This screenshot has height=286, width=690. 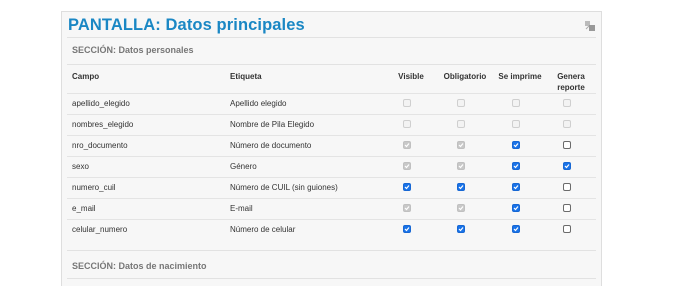 I want to click on collapse-toggle-icon, so click(x=590, y=25).